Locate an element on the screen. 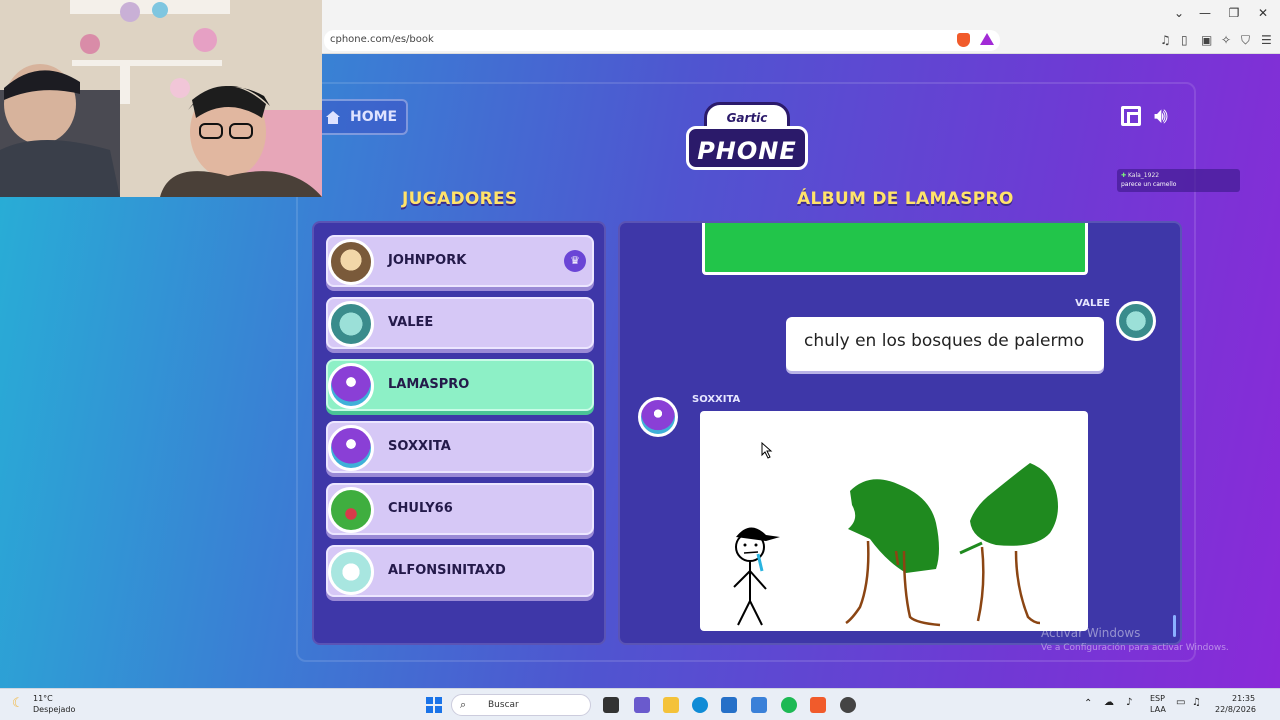 The image size is (1280, 720). obs-icon is located at coordinates (848, 705).